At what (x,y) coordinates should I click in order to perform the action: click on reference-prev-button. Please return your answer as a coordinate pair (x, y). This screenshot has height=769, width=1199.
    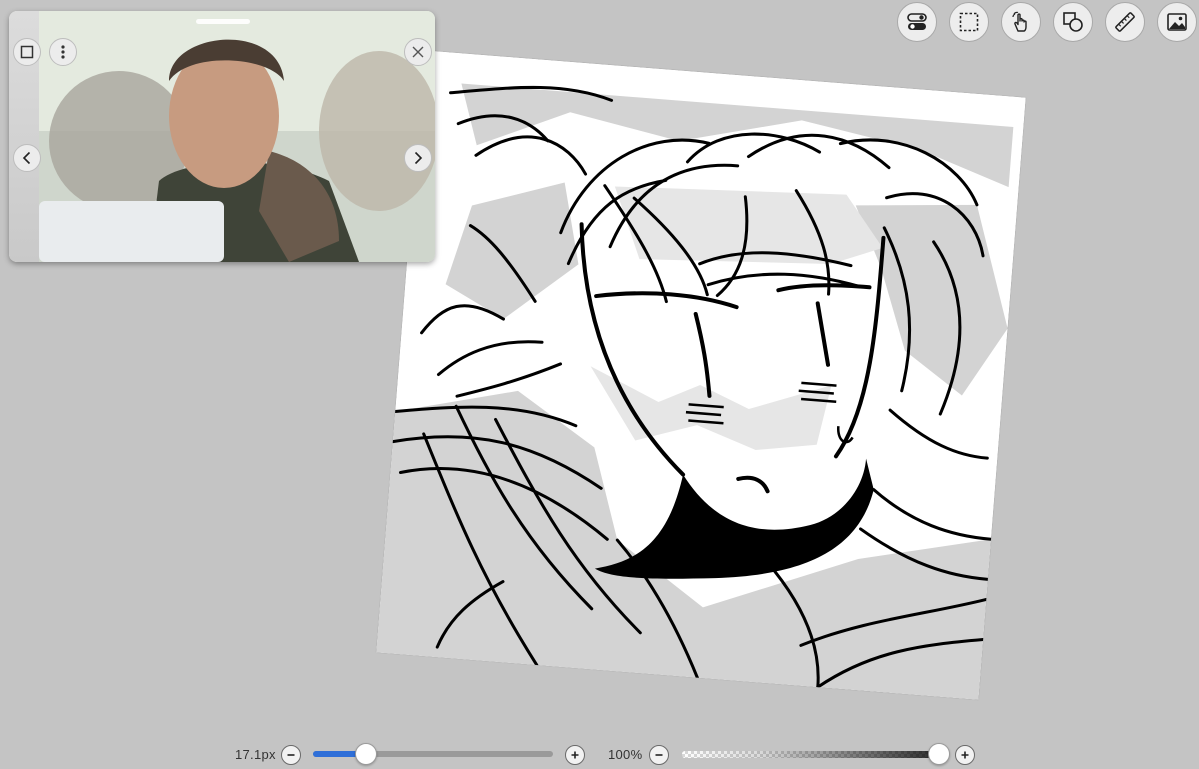
    Looking at the image, I should click on (27, 158).